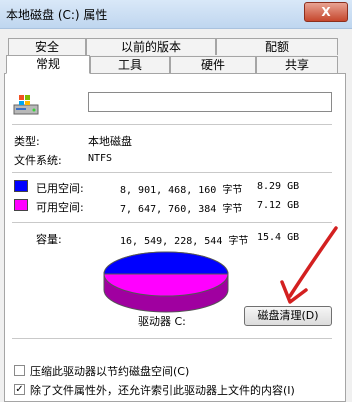  I want to click on free-space-label: 可用空间:, so click(60, 207).